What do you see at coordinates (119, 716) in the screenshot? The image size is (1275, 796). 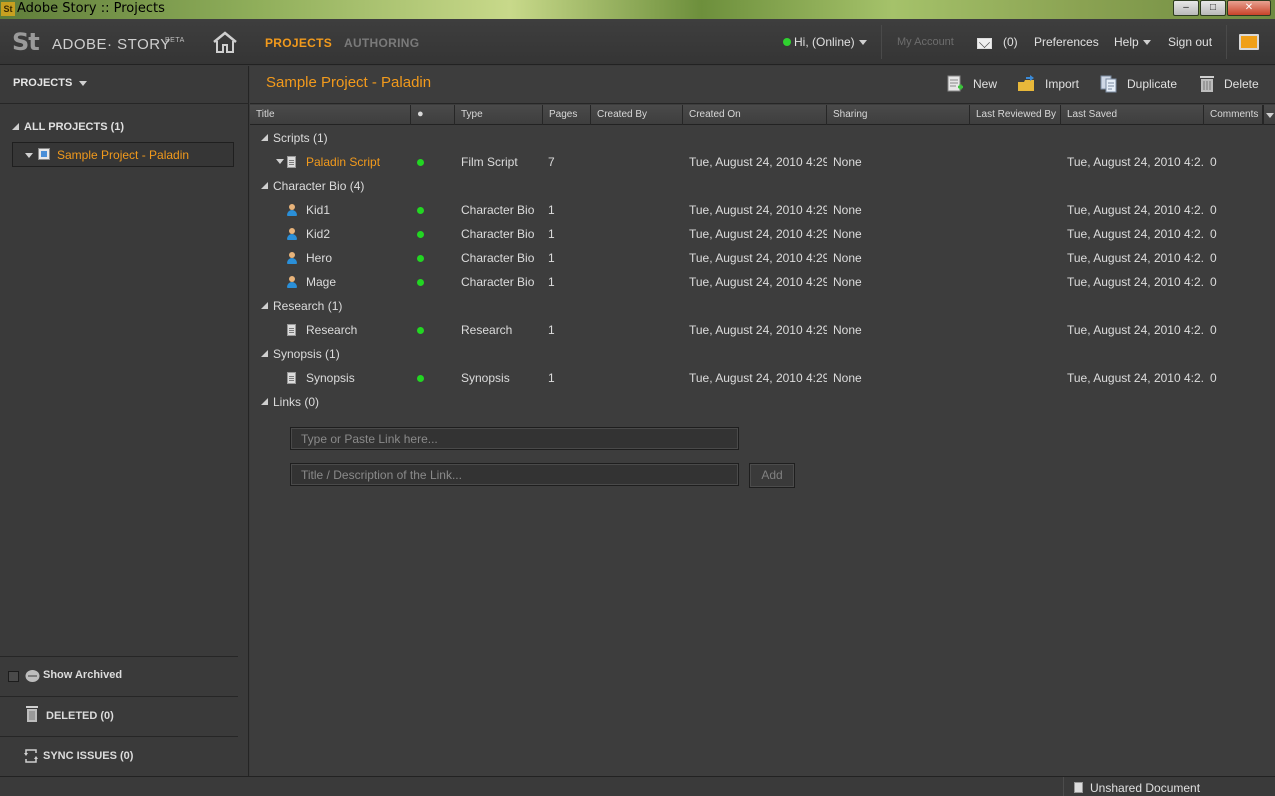 I see `deleted-section: DELETED (0)` at bounding box center [119, 716].